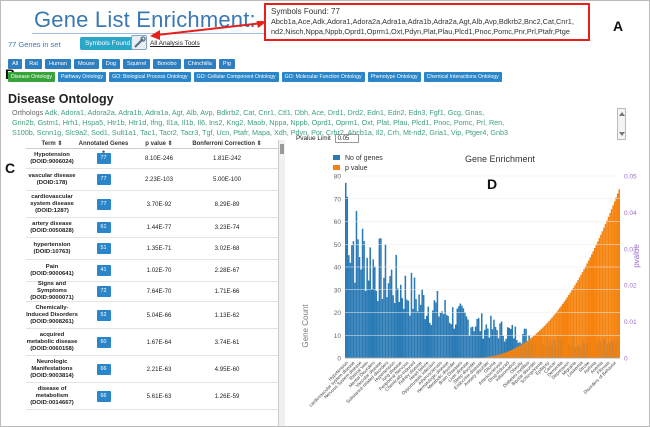 This screenshot has width=650, height=427. Describe the element at coordinates (227, 396) in the screenshot. I see `bonferroni-cell: 1.26E-59` at that location.